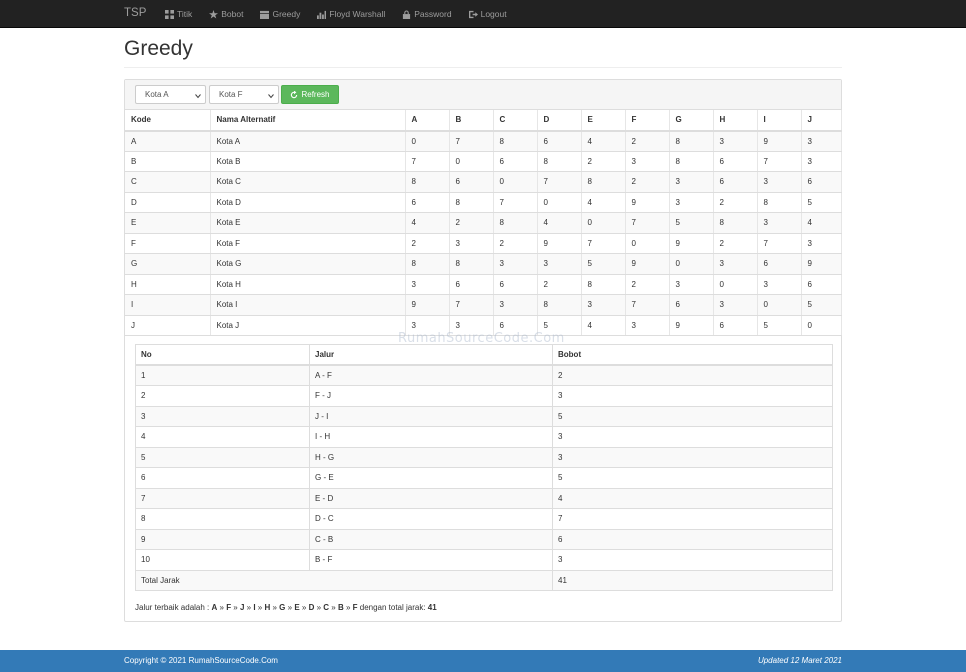 Image resolution: width=966 pixels, height=672 pixels. I want to click on matrix-column-header: J, so click(821, 121).